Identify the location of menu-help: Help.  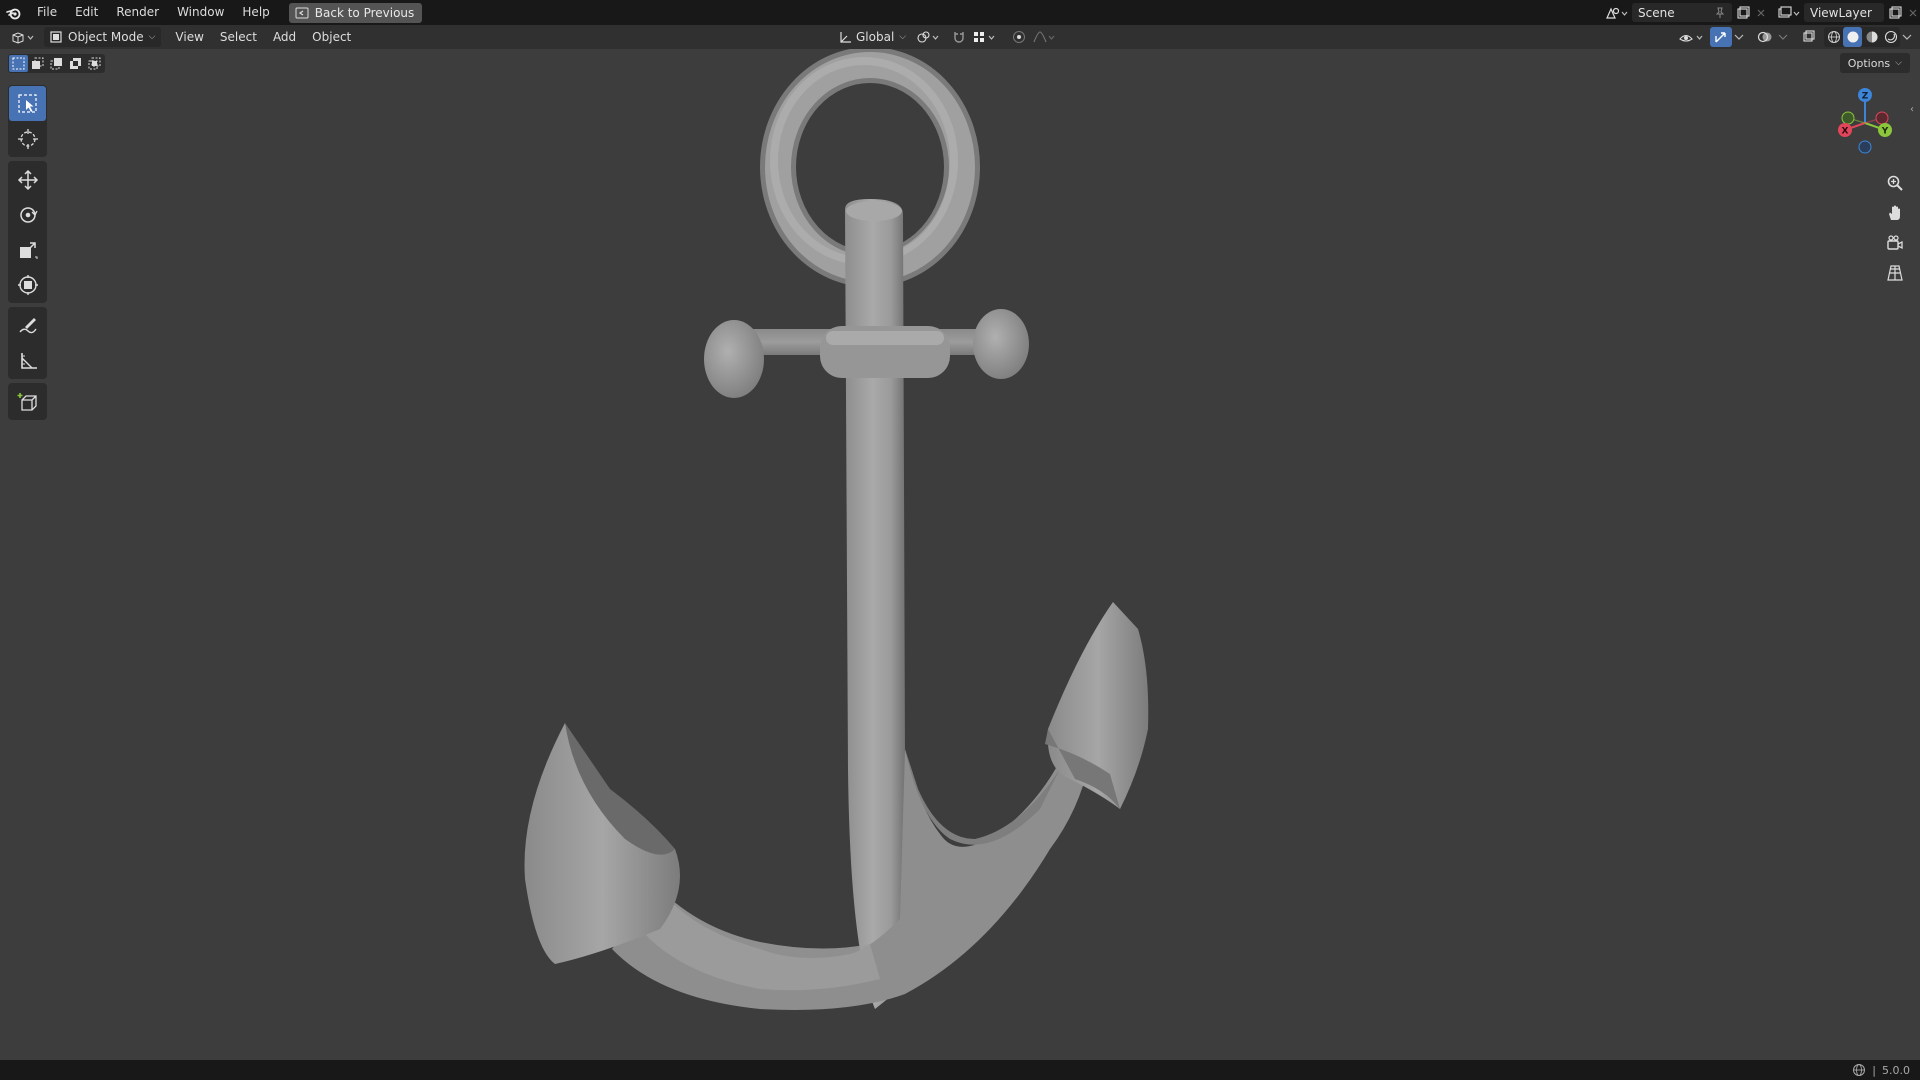
(255, 12).